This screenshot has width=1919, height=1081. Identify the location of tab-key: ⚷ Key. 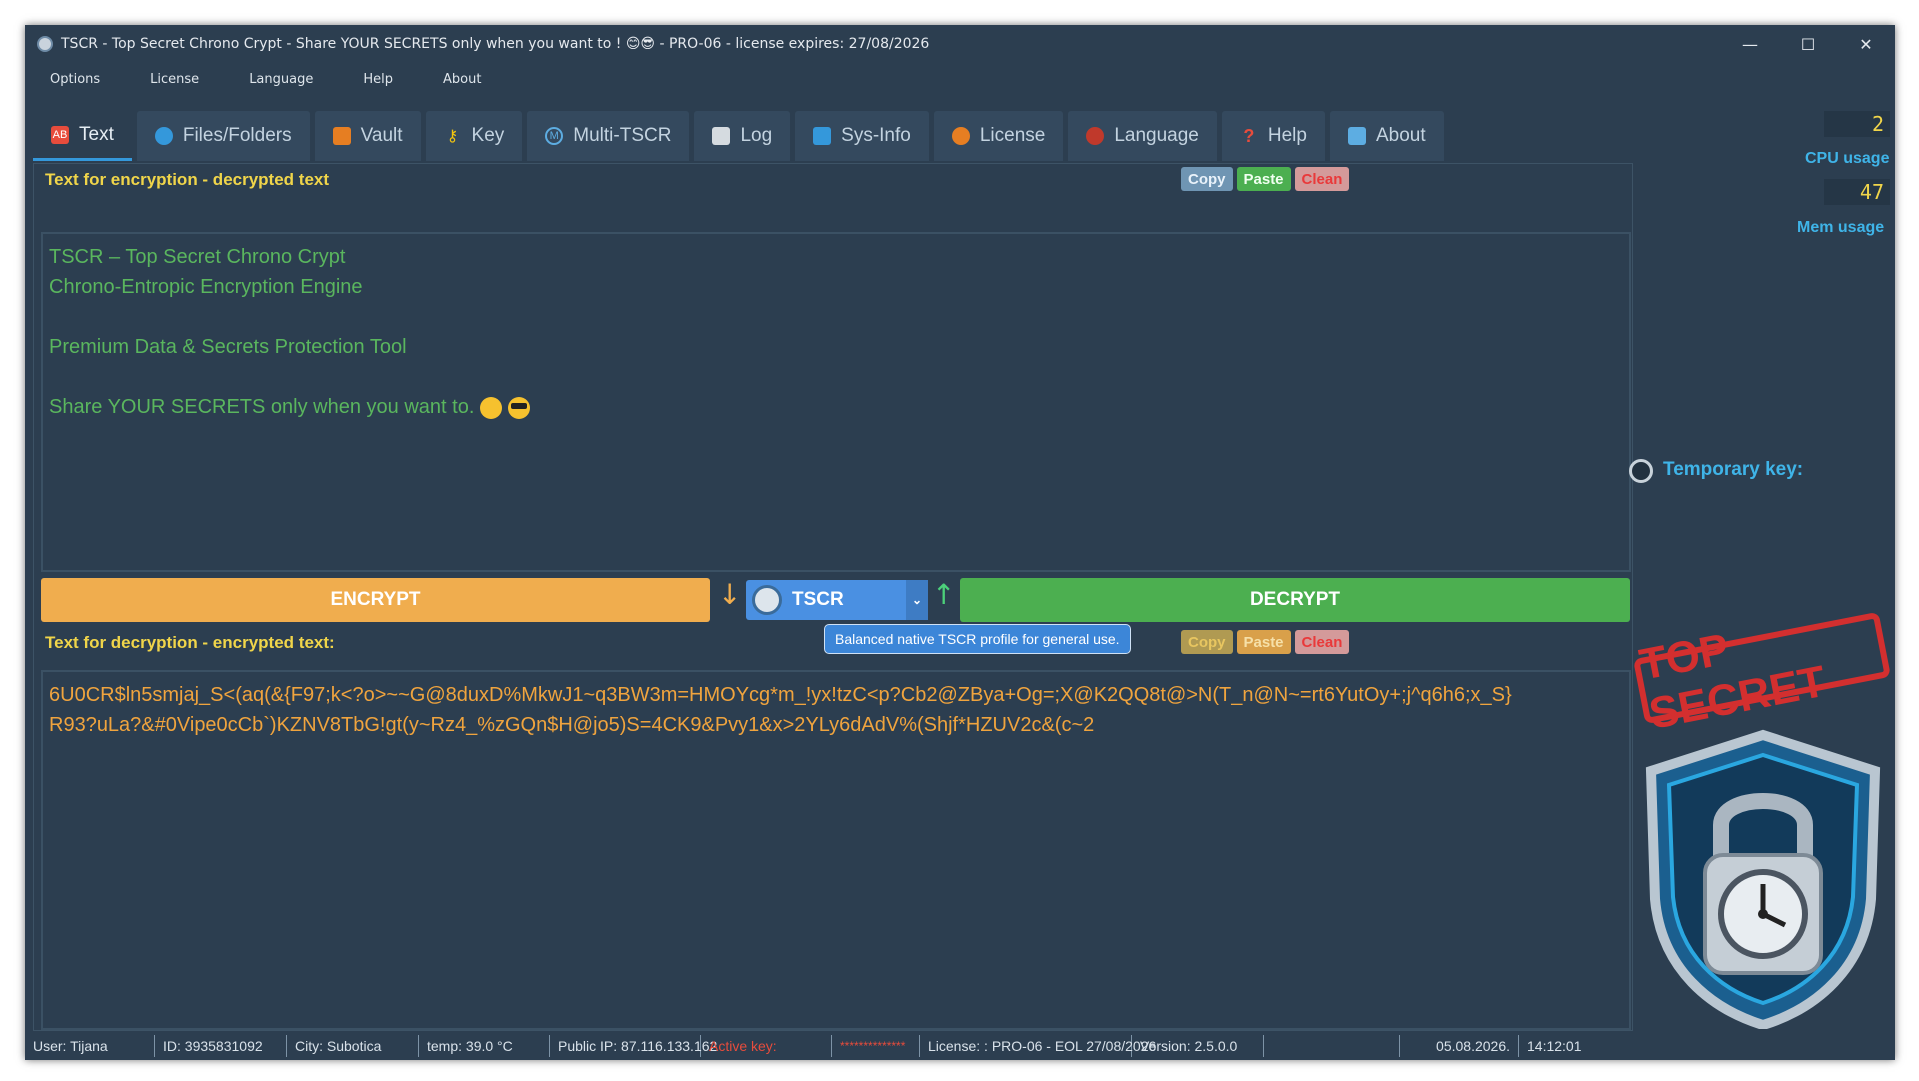
(474, 136).